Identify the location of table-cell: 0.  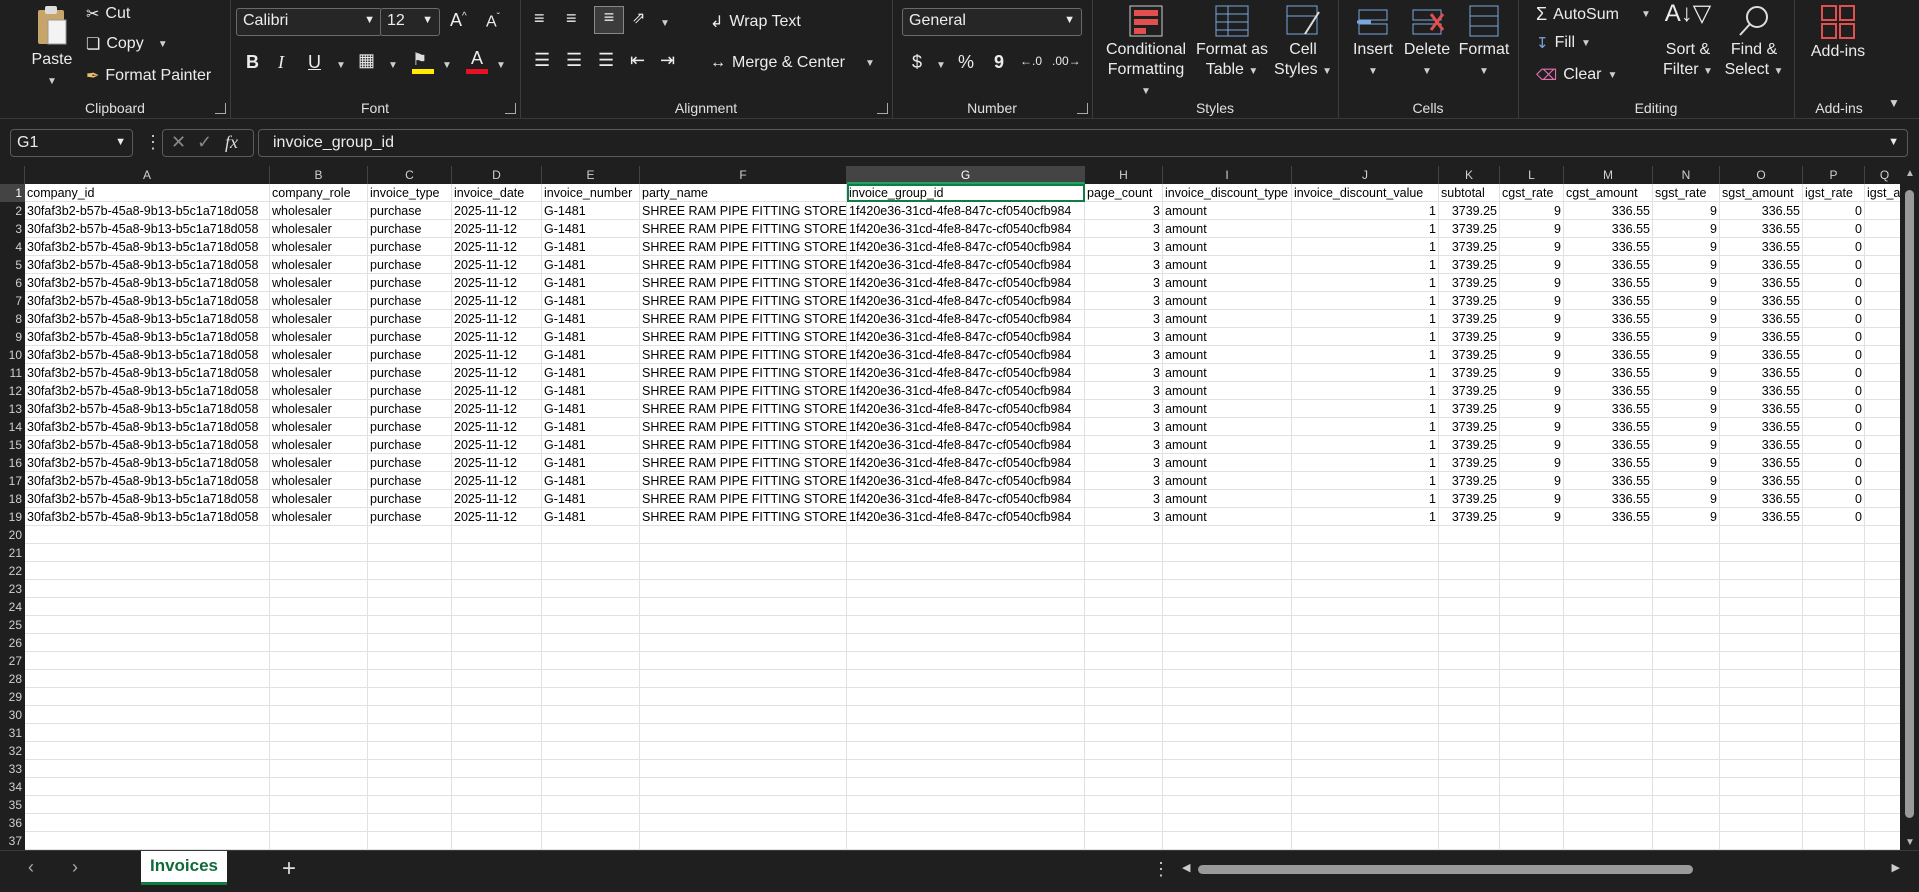
(1834, 409).